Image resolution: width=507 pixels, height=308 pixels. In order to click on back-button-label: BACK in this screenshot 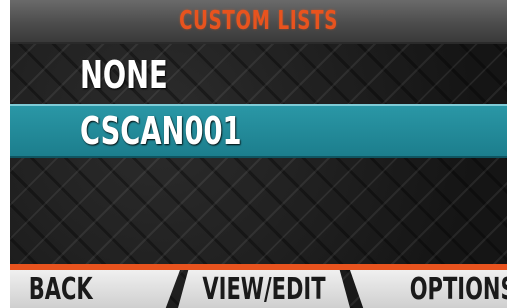, I will do `click(61, 289)`.